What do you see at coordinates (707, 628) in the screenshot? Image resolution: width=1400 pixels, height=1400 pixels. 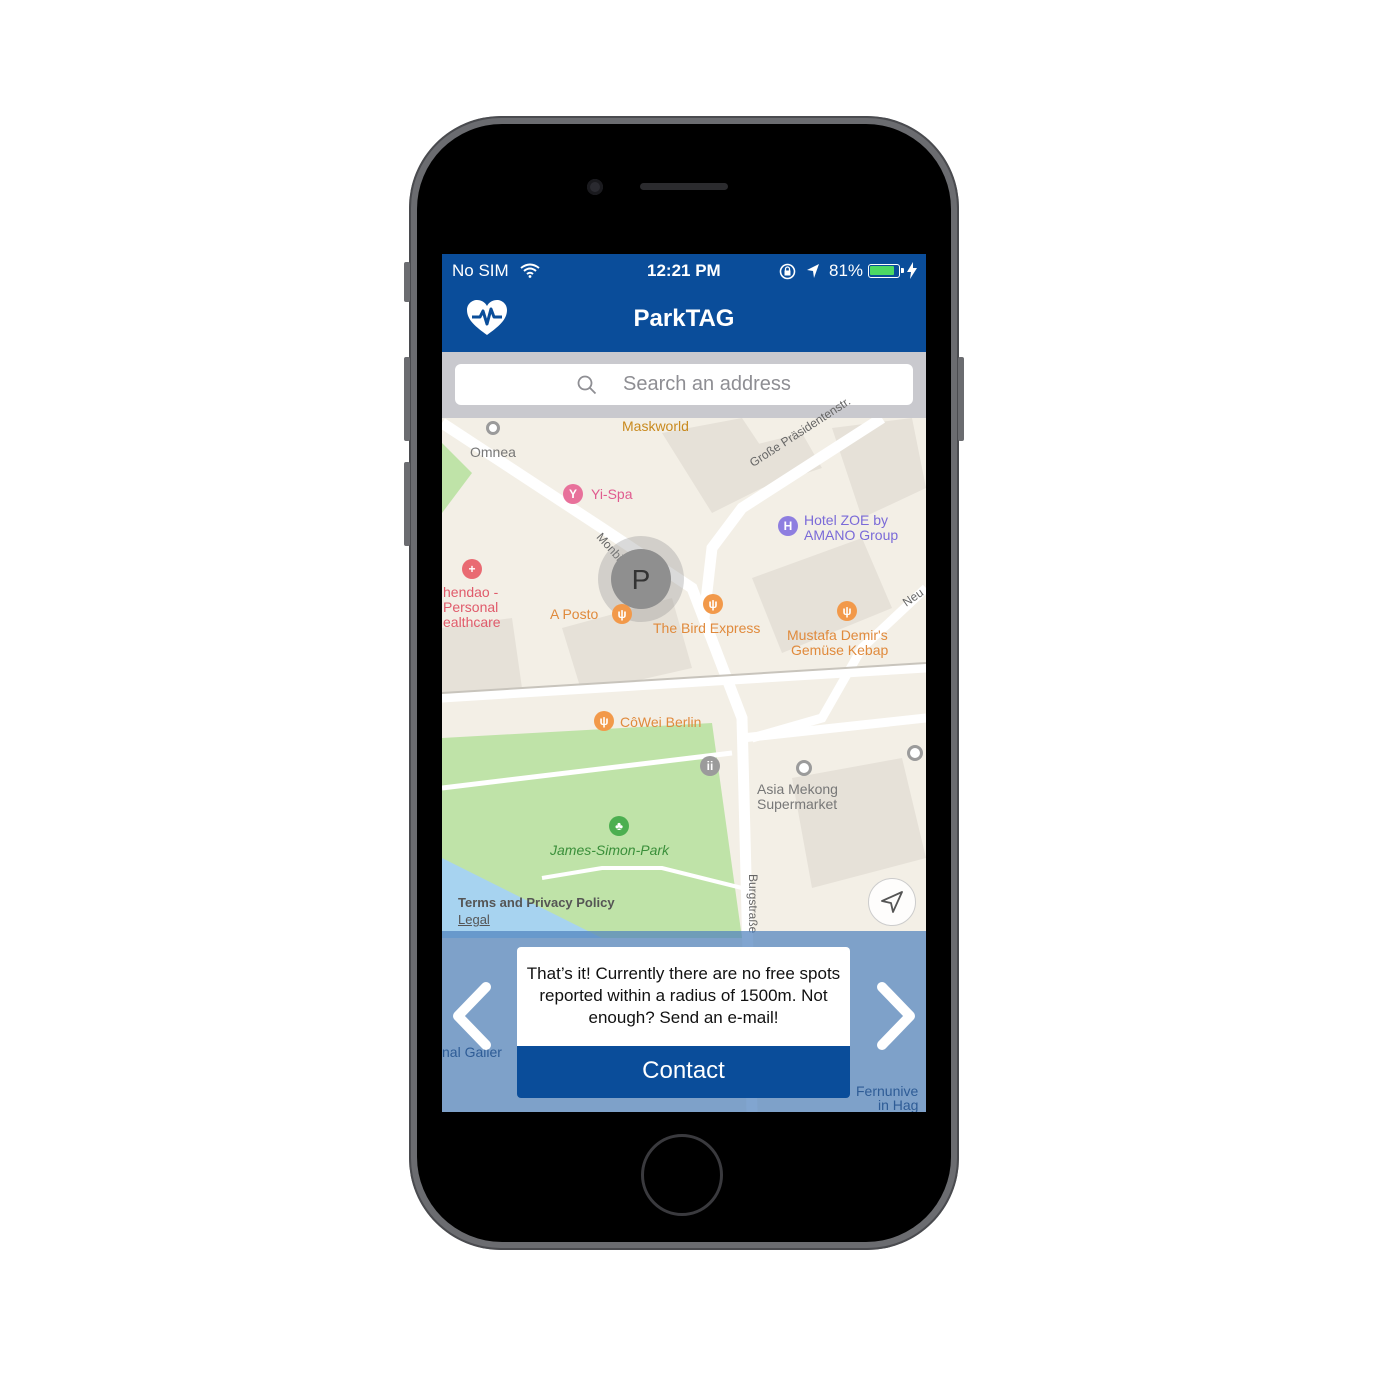 I see `map-label-bird: The Bird Express` at bounding box center [707, 628].